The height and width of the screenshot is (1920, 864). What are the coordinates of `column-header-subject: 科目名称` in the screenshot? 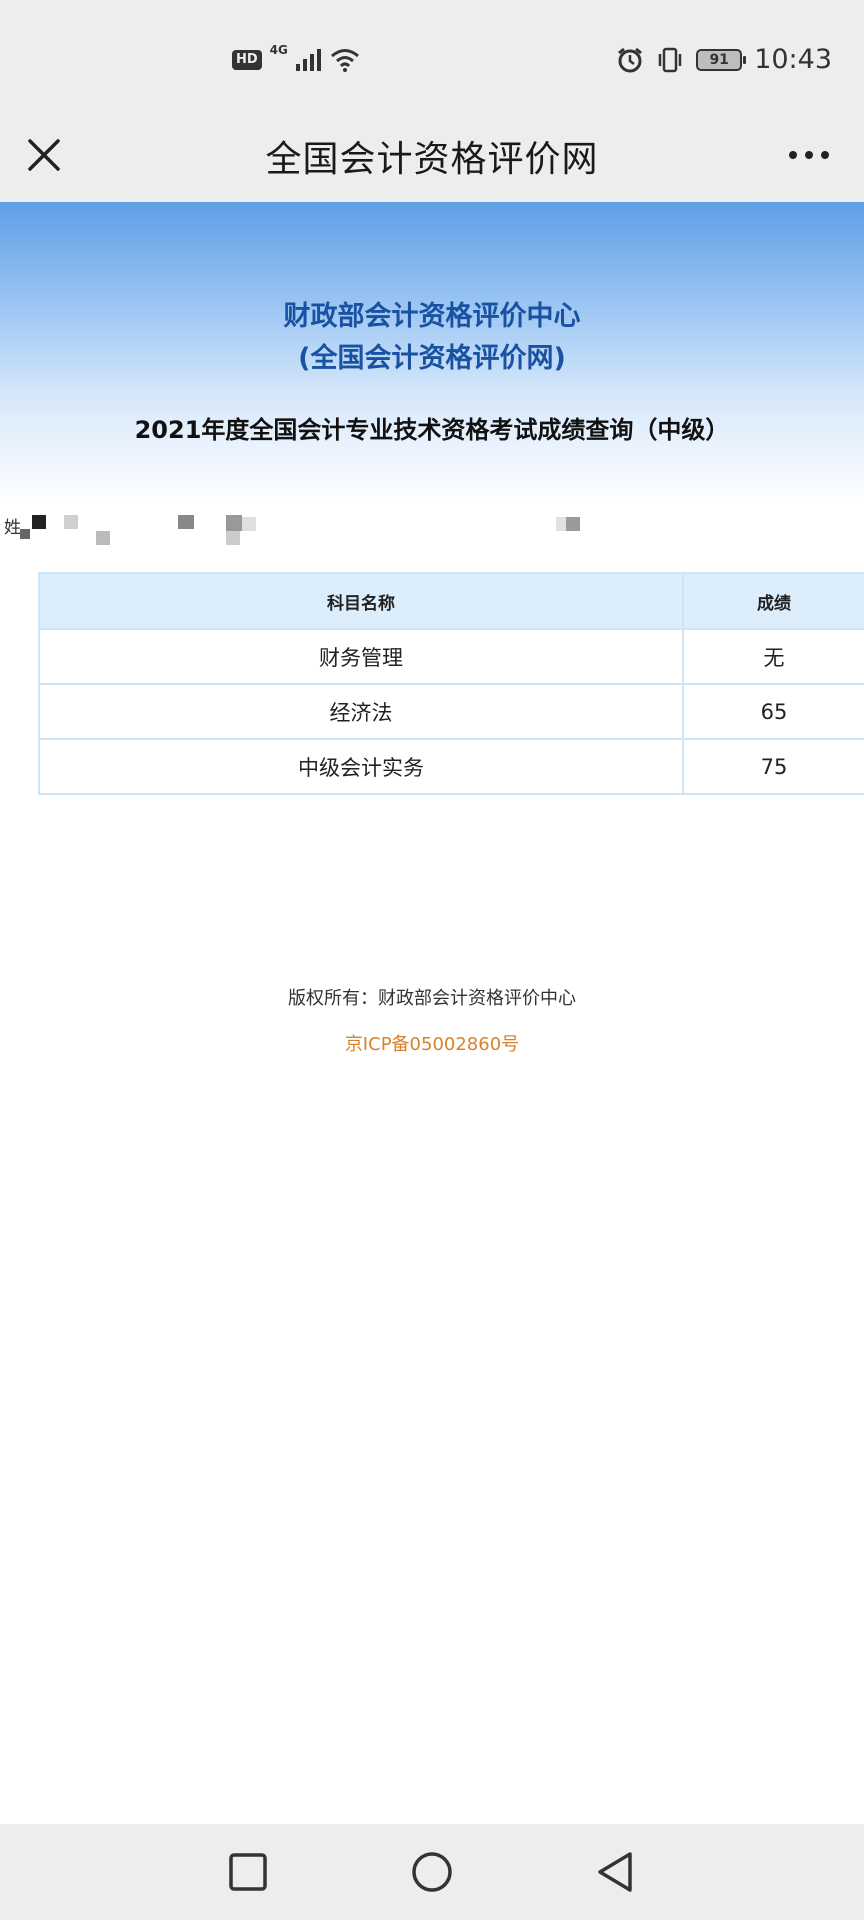 It's located at (361, 601).